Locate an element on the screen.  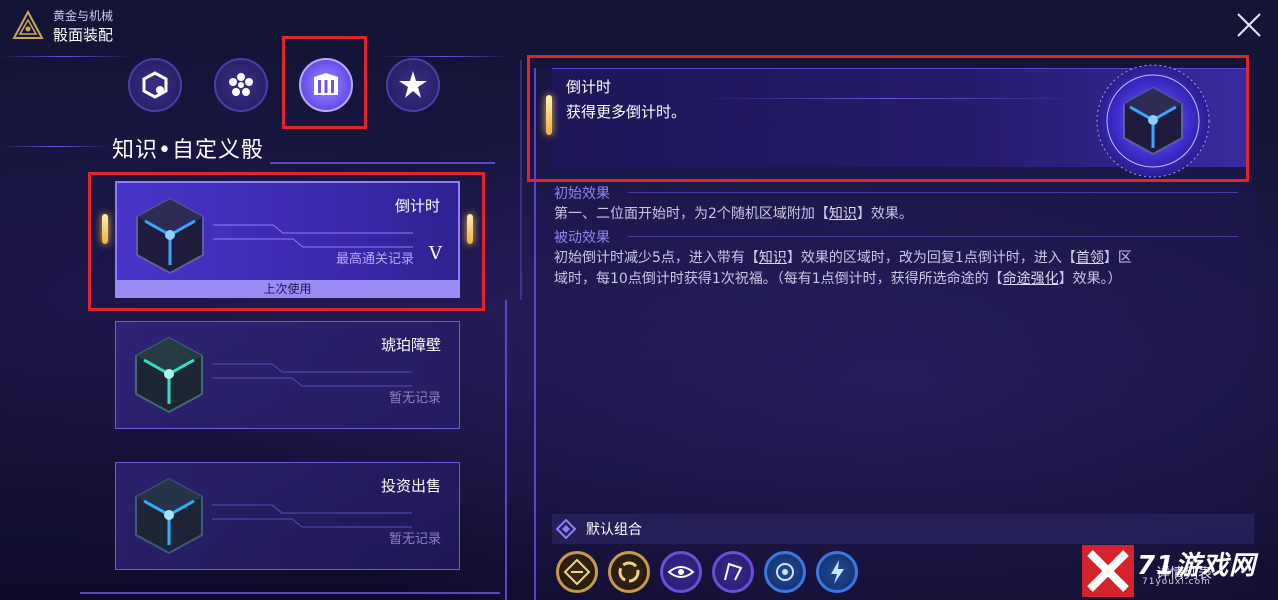
initial-effect-text: 第一、二位面开始时，为2个随机区域附加【知识】效果。 is located at coordinates (733, 214).